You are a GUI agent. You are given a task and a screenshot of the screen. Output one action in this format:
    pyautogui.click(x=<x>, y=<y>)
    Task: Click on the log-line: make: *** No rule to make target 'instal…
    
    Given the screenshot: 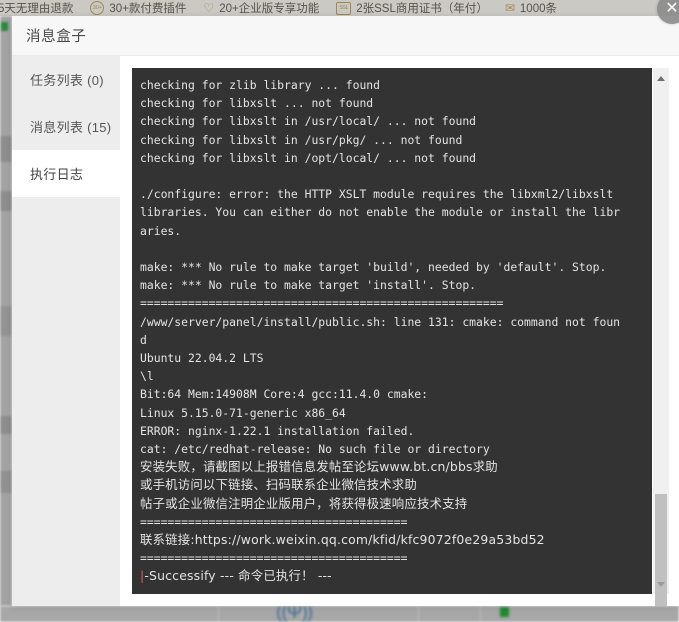 What is the action you would take?
    pyautogui.click(x=308, y=285)
    